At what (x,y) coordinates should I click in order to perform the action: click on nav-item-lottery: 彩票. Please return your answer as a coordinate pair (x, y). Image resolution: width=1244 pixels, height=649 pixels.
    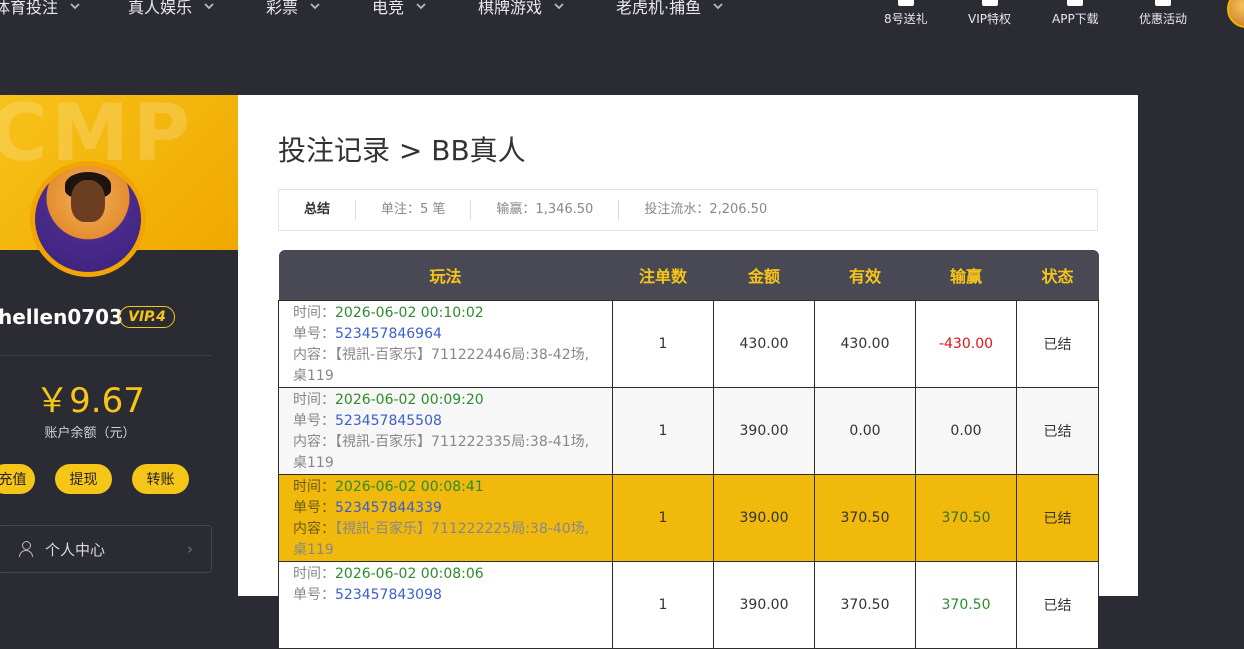
    Looking at the image, I should click on (294, 9).